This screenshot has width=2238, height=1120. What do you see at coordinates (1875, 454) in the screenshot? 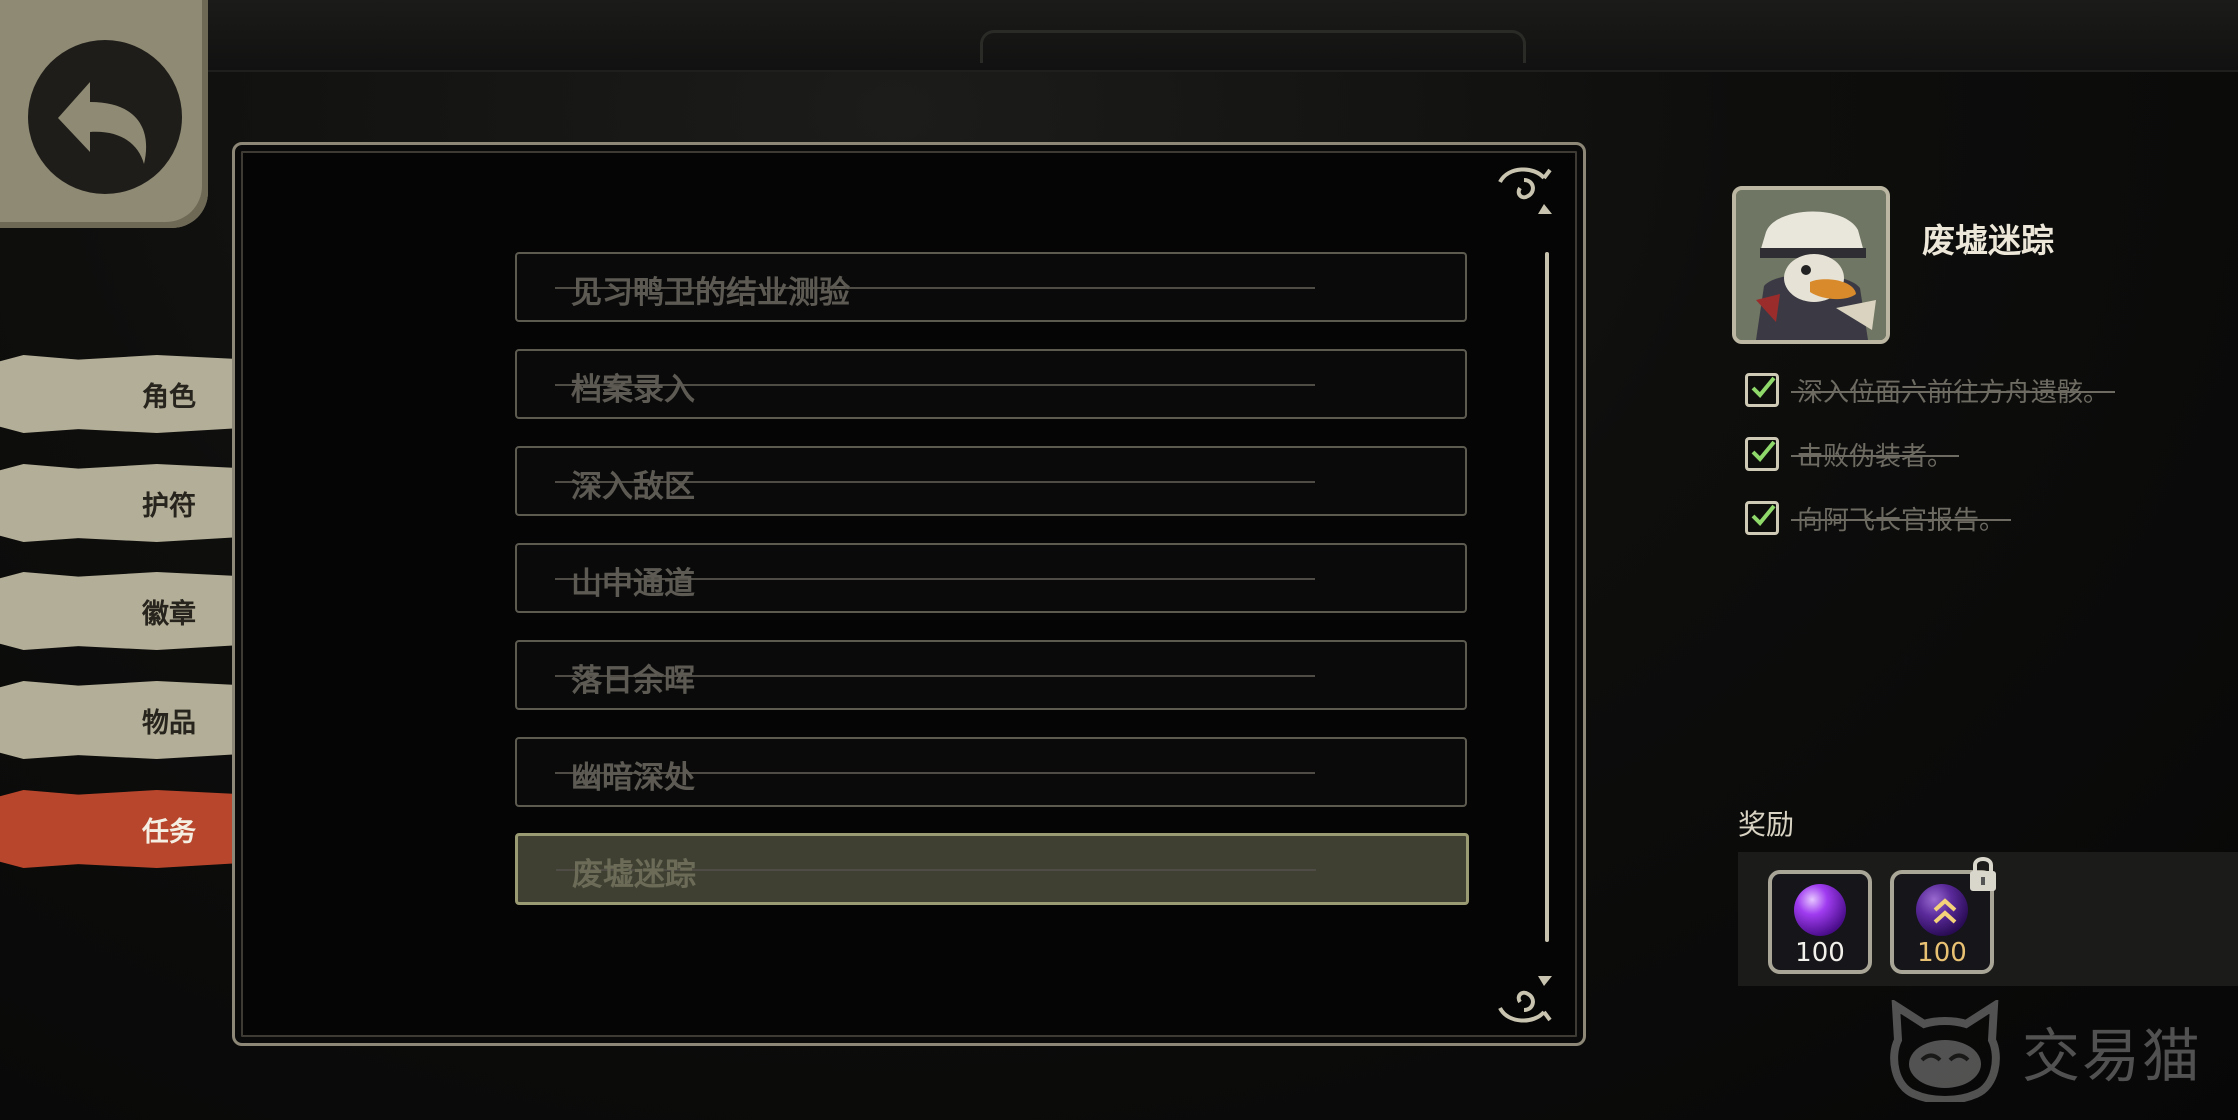
I see `objective-text: 击败伪装者。` at bounding box center [1875, 454].